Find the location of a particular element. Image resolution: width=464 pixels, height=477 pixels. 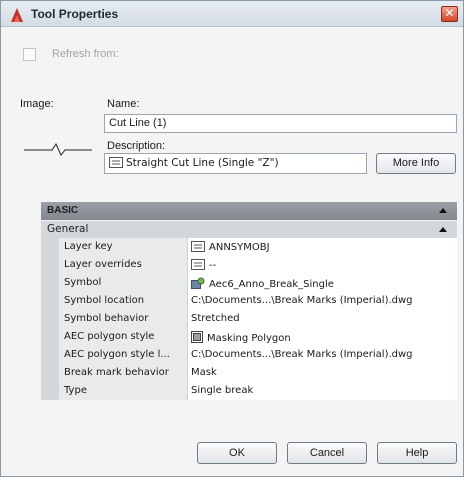

description-field: Straight Cut Line (Single "Z") is located at coordinates (235, 163).